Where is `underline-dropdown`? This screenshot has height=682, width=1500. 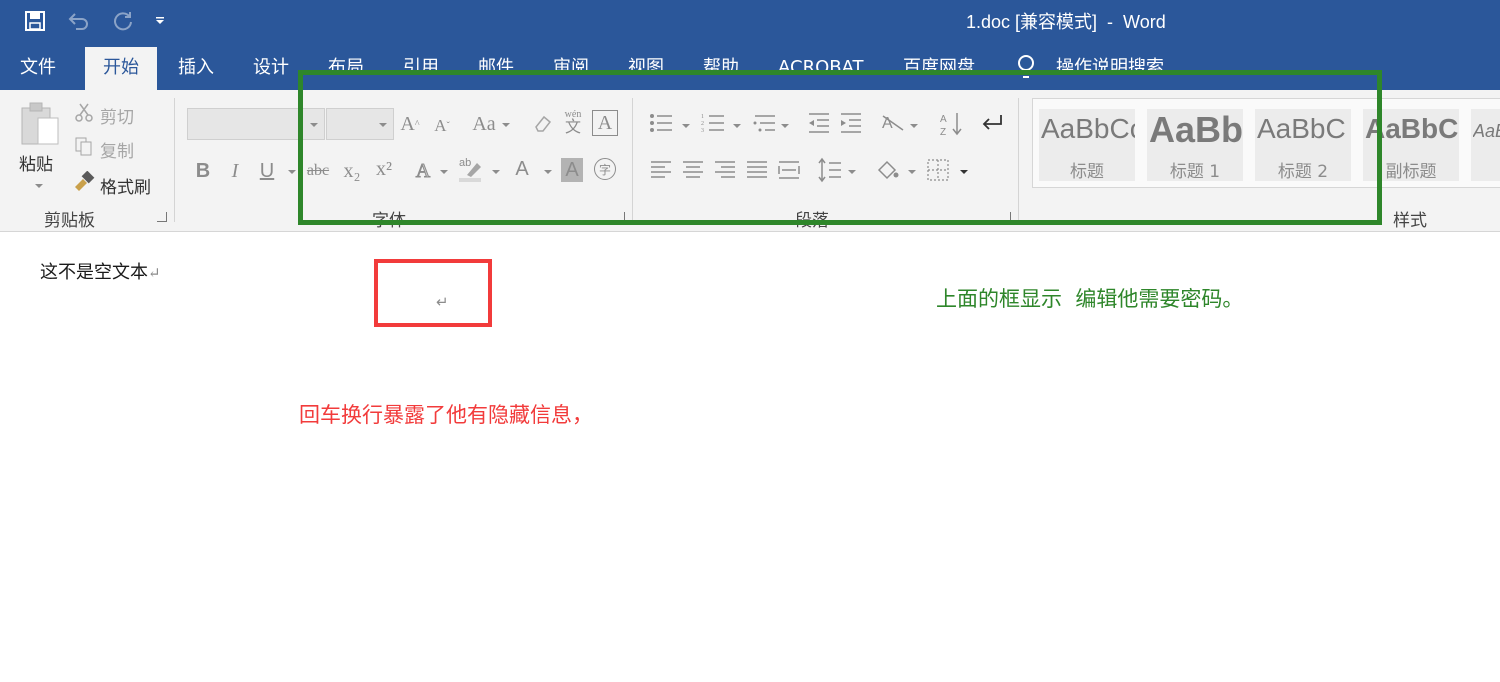
underline-dropdown is located at coordinates (292, 172).